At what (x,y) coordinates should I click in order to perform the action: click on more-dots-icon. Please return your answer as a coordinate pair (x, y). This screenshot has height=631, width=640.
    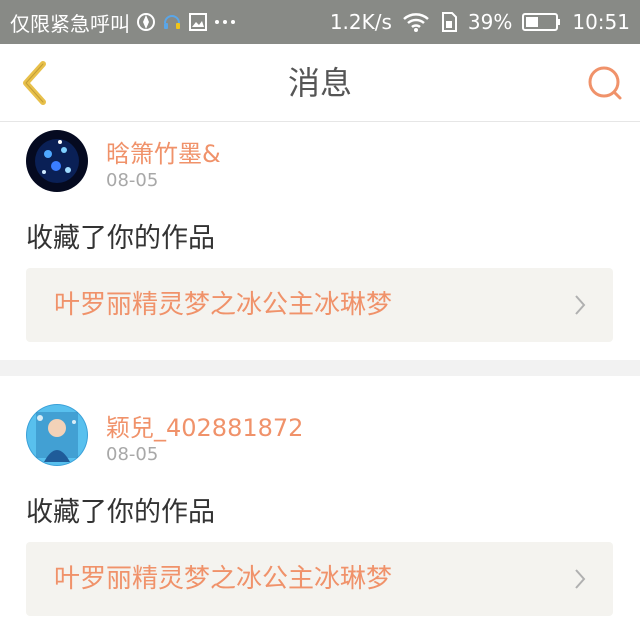
    Looking at the image, I should click on (225, 22).